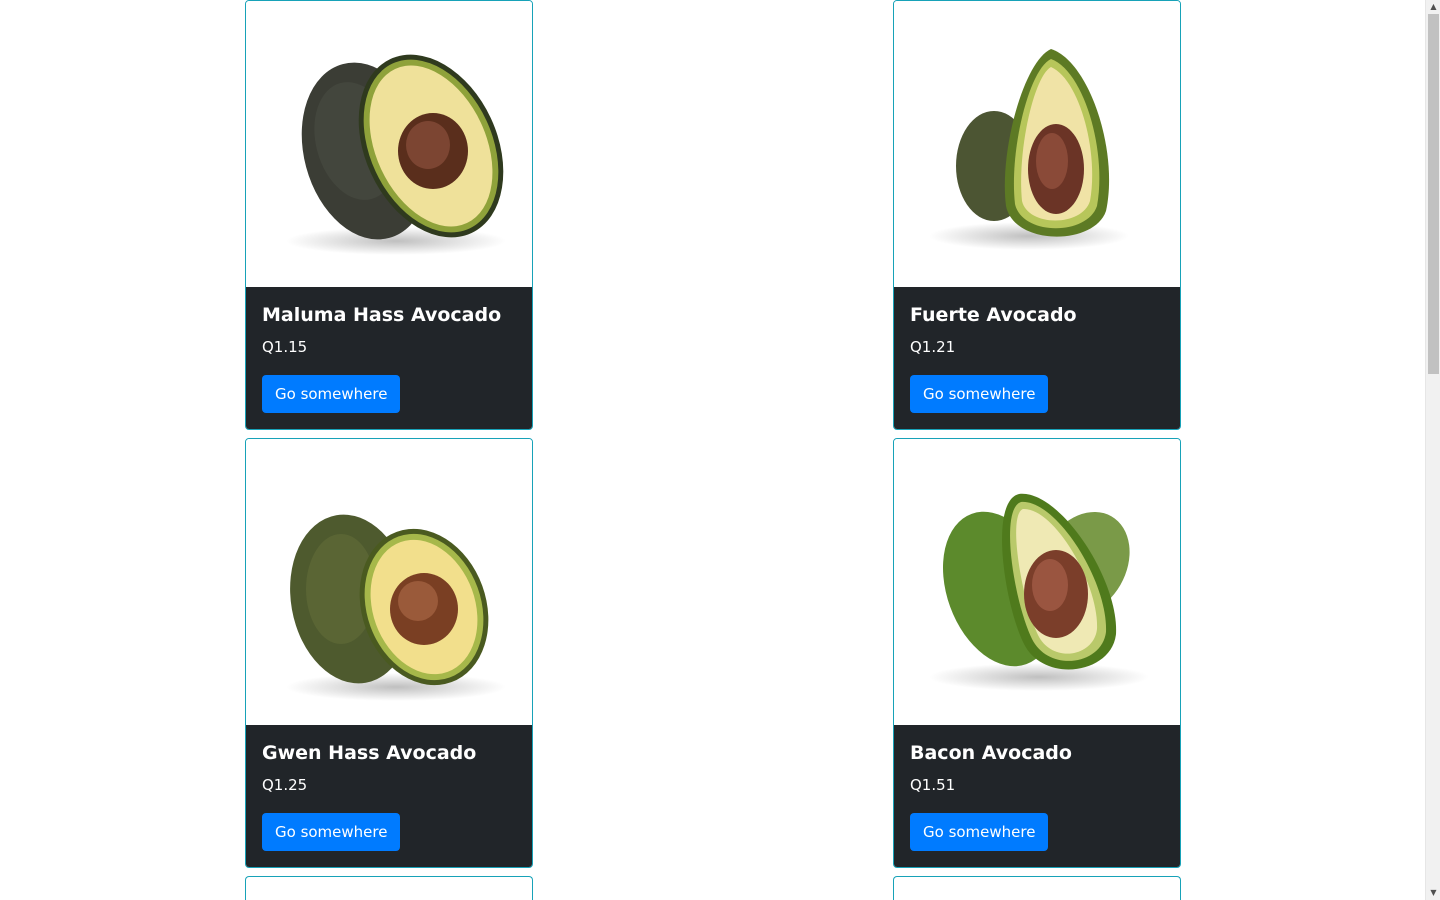  What do you see at coordinates (285, 347) in the screenshot?
I see `product-price: Q1.15` at bounding box center [285, 347].